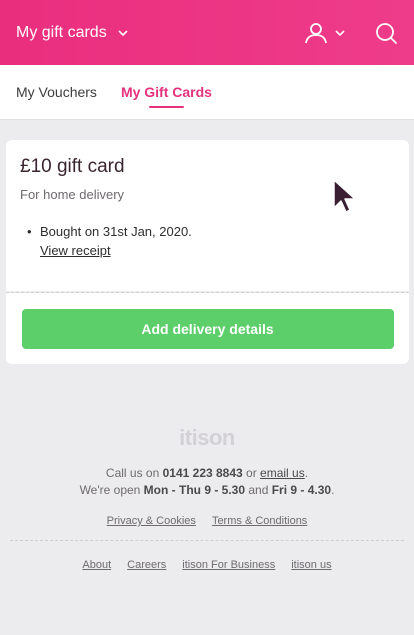  I want to click on and-text: and, so click(258, 490).